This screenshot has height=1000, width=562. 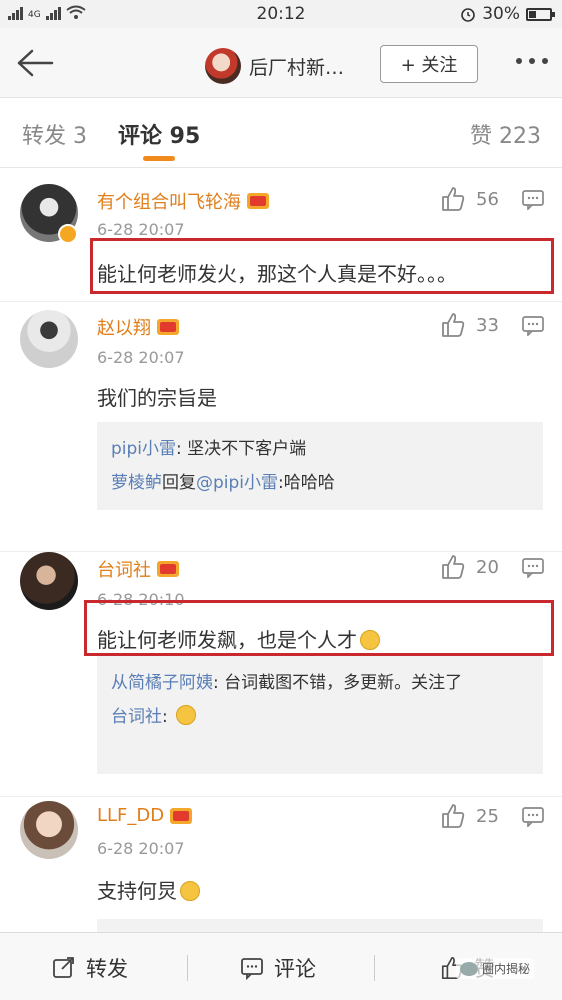 What do you see at coordinates (295, 968) in the screenshot?
I see `comment-label: 评论` at bounding box center [295, 968].